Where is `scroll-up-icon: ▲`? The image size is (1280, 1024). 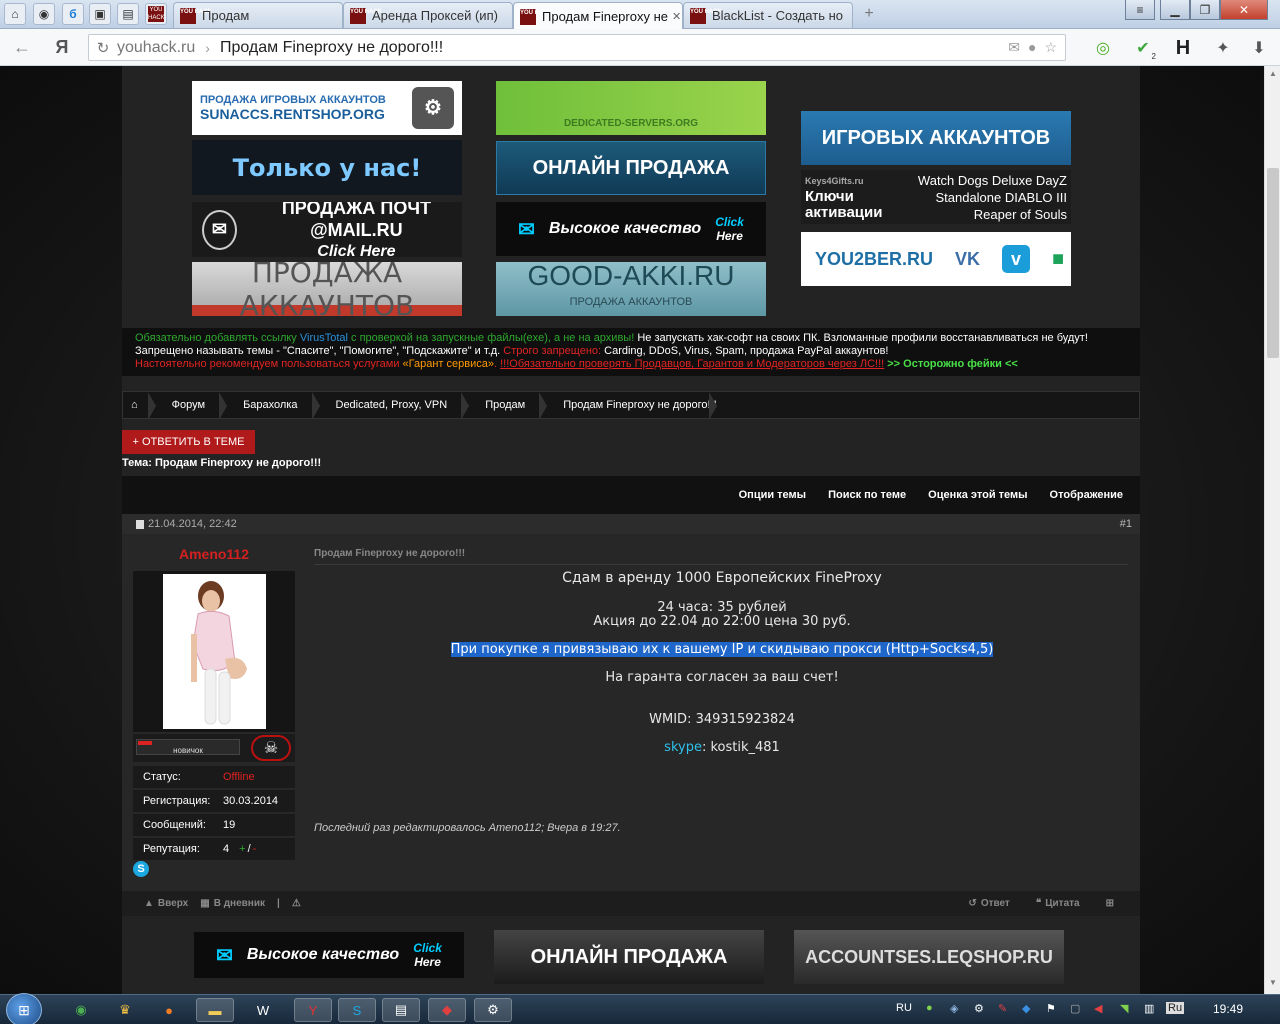 scroll-up-icon: ▲ is located at coordinates (1273, 75).